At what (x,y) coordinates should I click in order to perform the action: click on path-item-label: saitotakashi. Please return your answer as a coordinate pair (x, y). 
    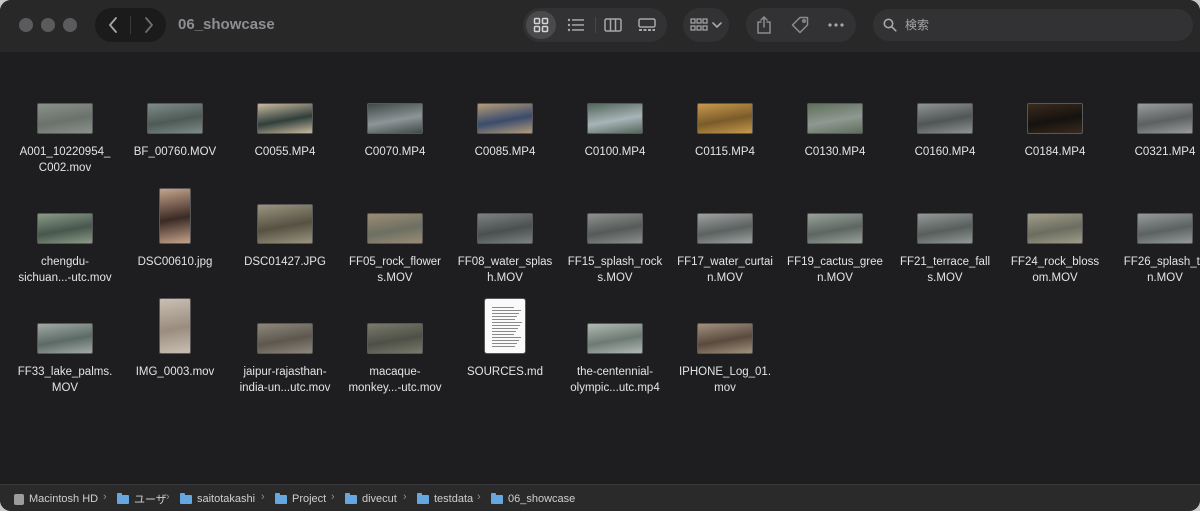
    Looking at the image, I should click on (226, 499).